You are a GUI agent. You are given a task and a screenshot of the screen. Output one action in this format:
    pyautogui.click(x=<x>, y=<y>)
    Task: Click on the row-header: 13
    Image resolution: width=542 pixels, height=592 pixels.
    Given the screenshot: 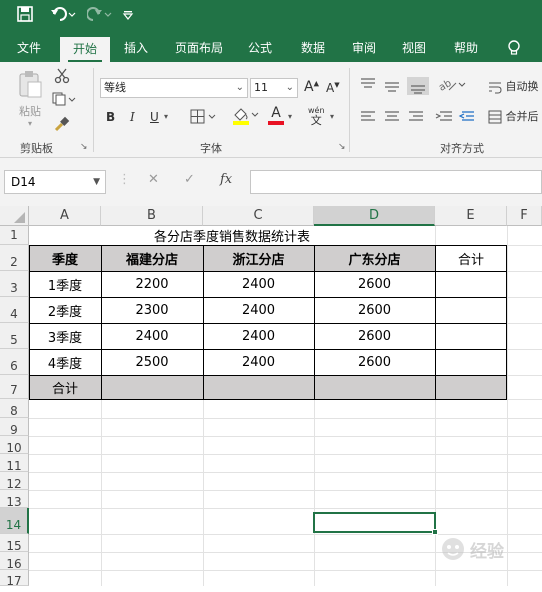 What is the action you would take?
    pyautogui.click(x=14, y=499)
    